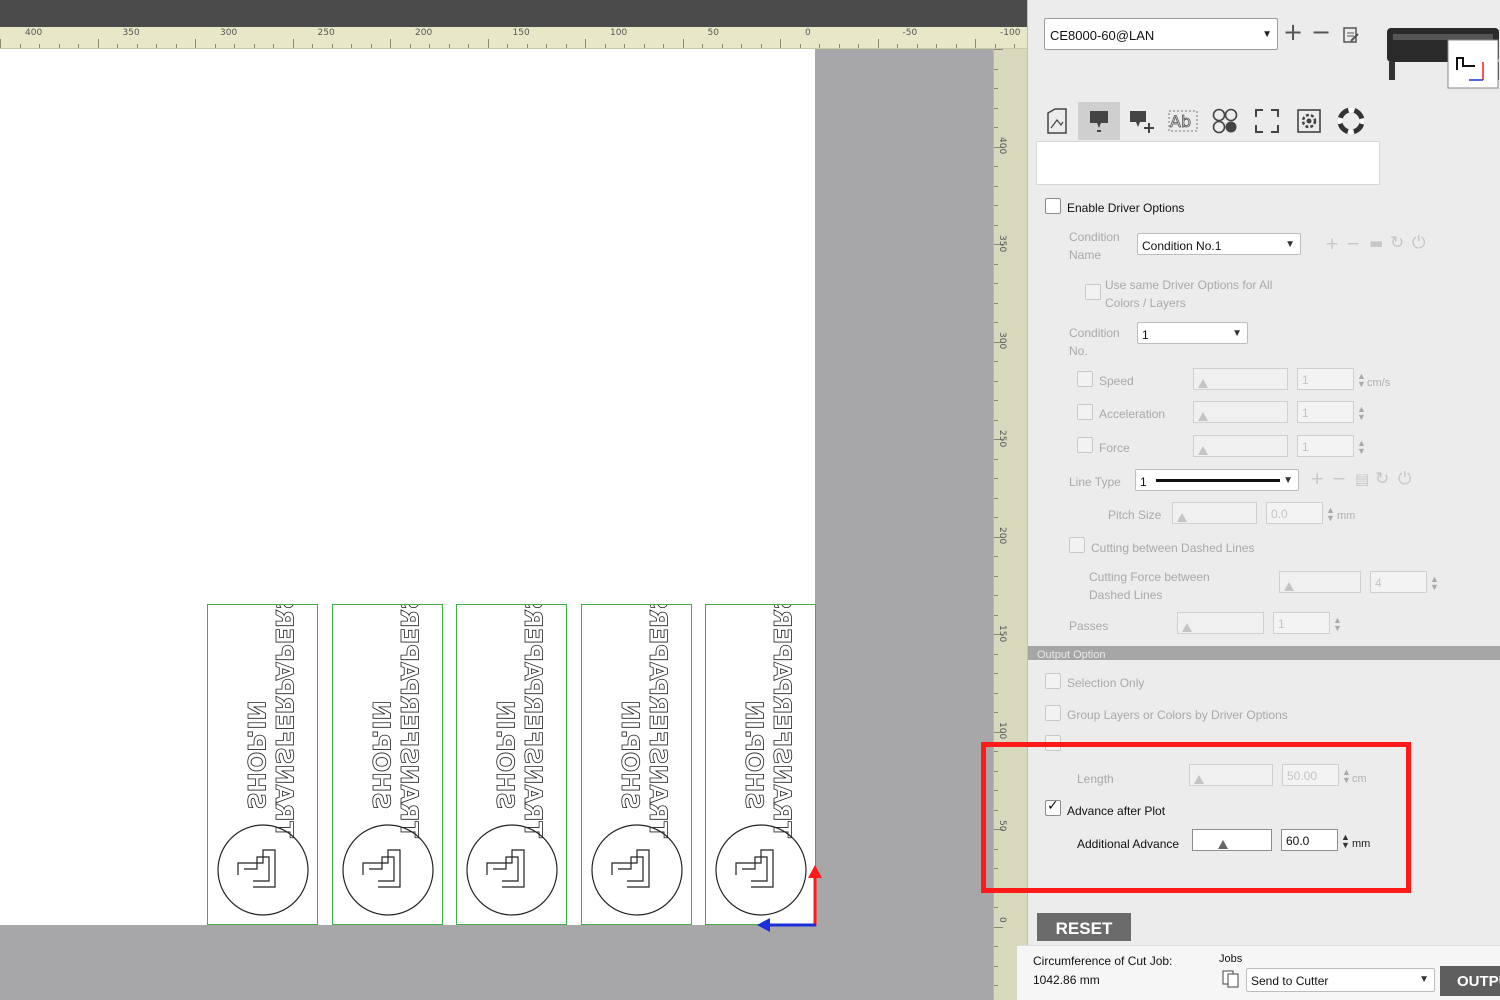  I want to click on cutting-between-dashed-checkbox, so click(1077, 545).